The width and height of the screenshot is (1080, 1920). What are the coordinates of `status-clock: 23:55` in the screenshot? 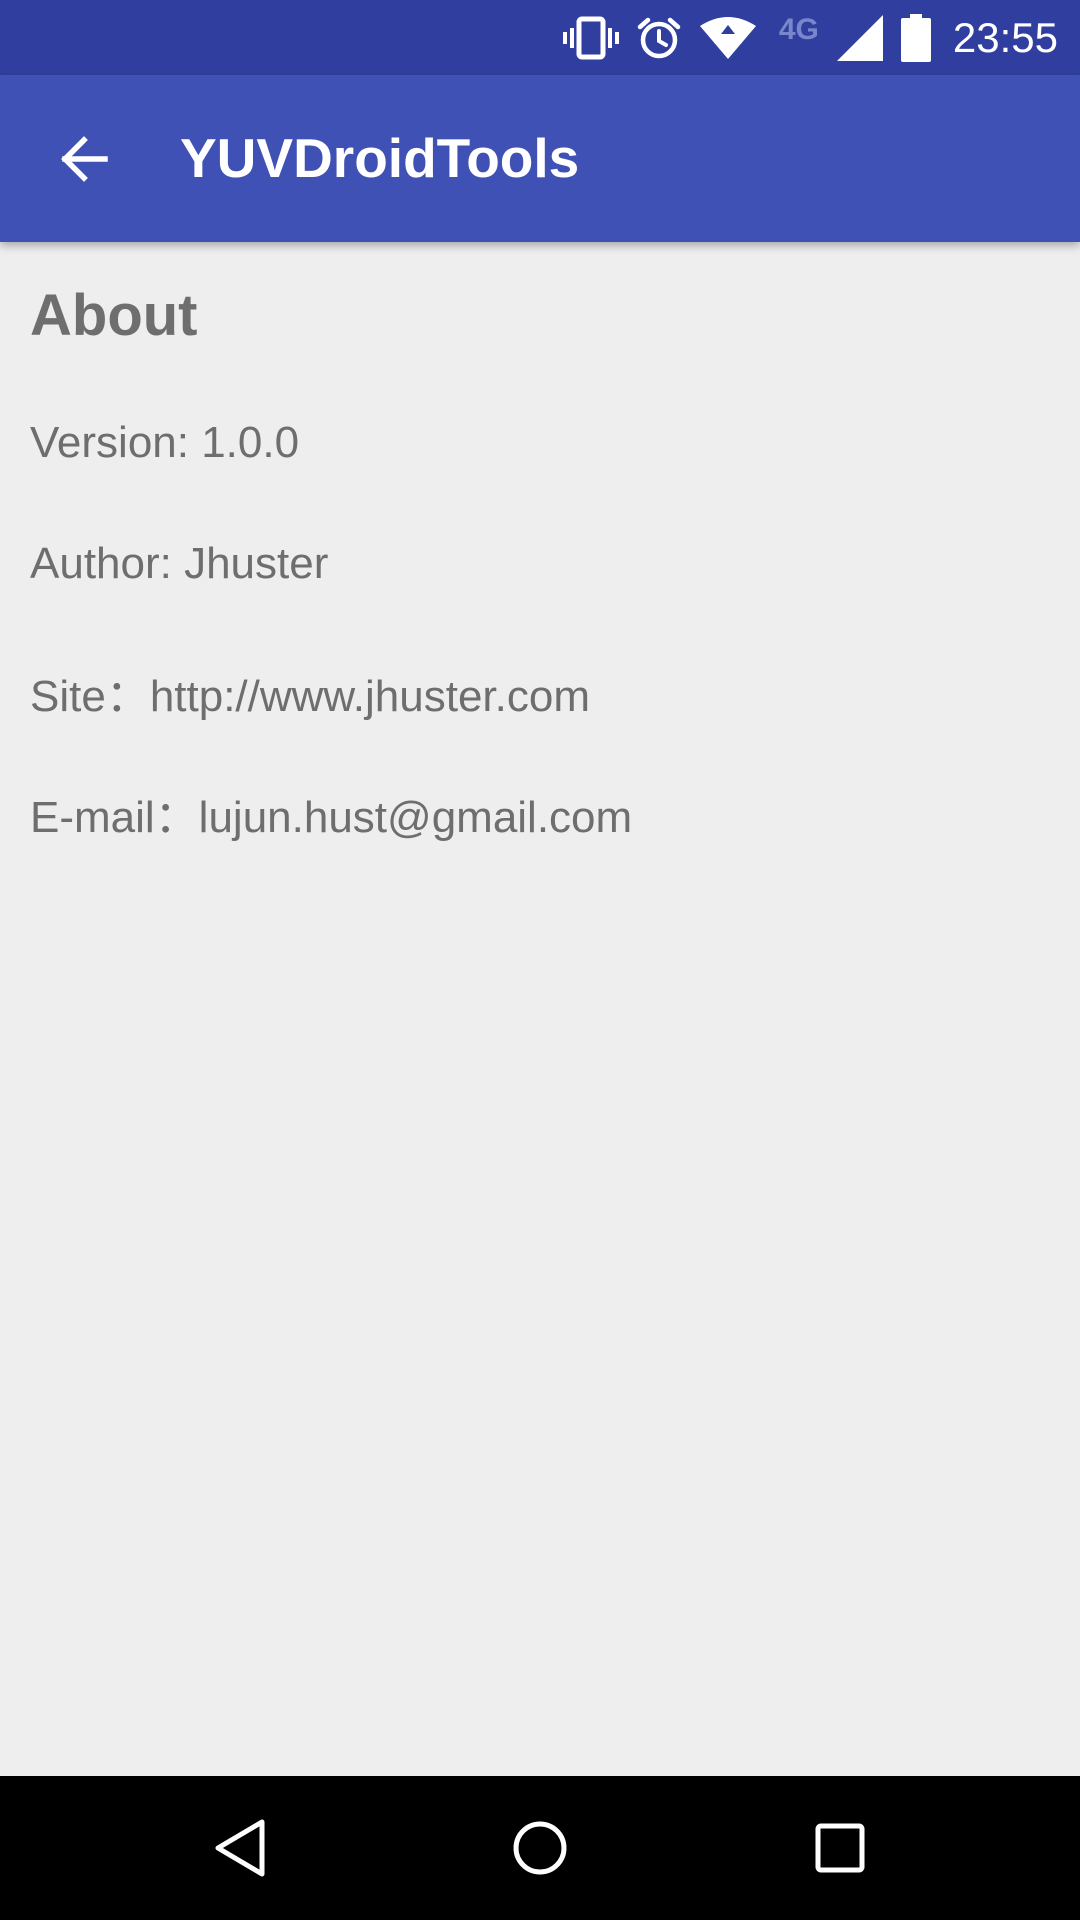 It's located at (1005, 37).